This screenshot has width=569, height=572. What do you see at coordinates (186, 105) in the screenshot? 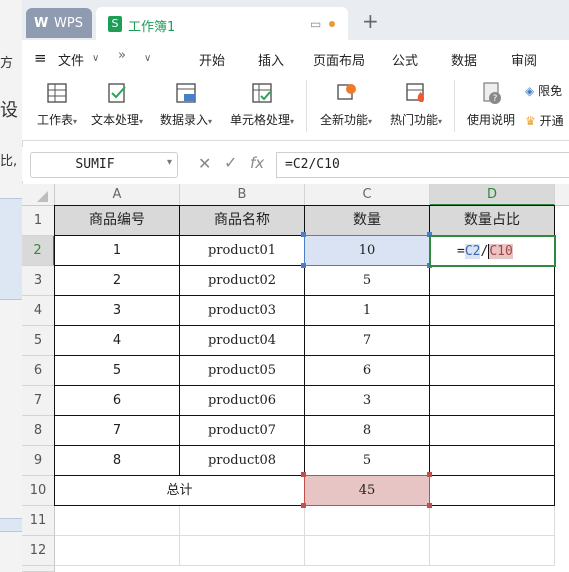
I see `data-entry-button: 数据录入▾` at bounding box center [186, 105].